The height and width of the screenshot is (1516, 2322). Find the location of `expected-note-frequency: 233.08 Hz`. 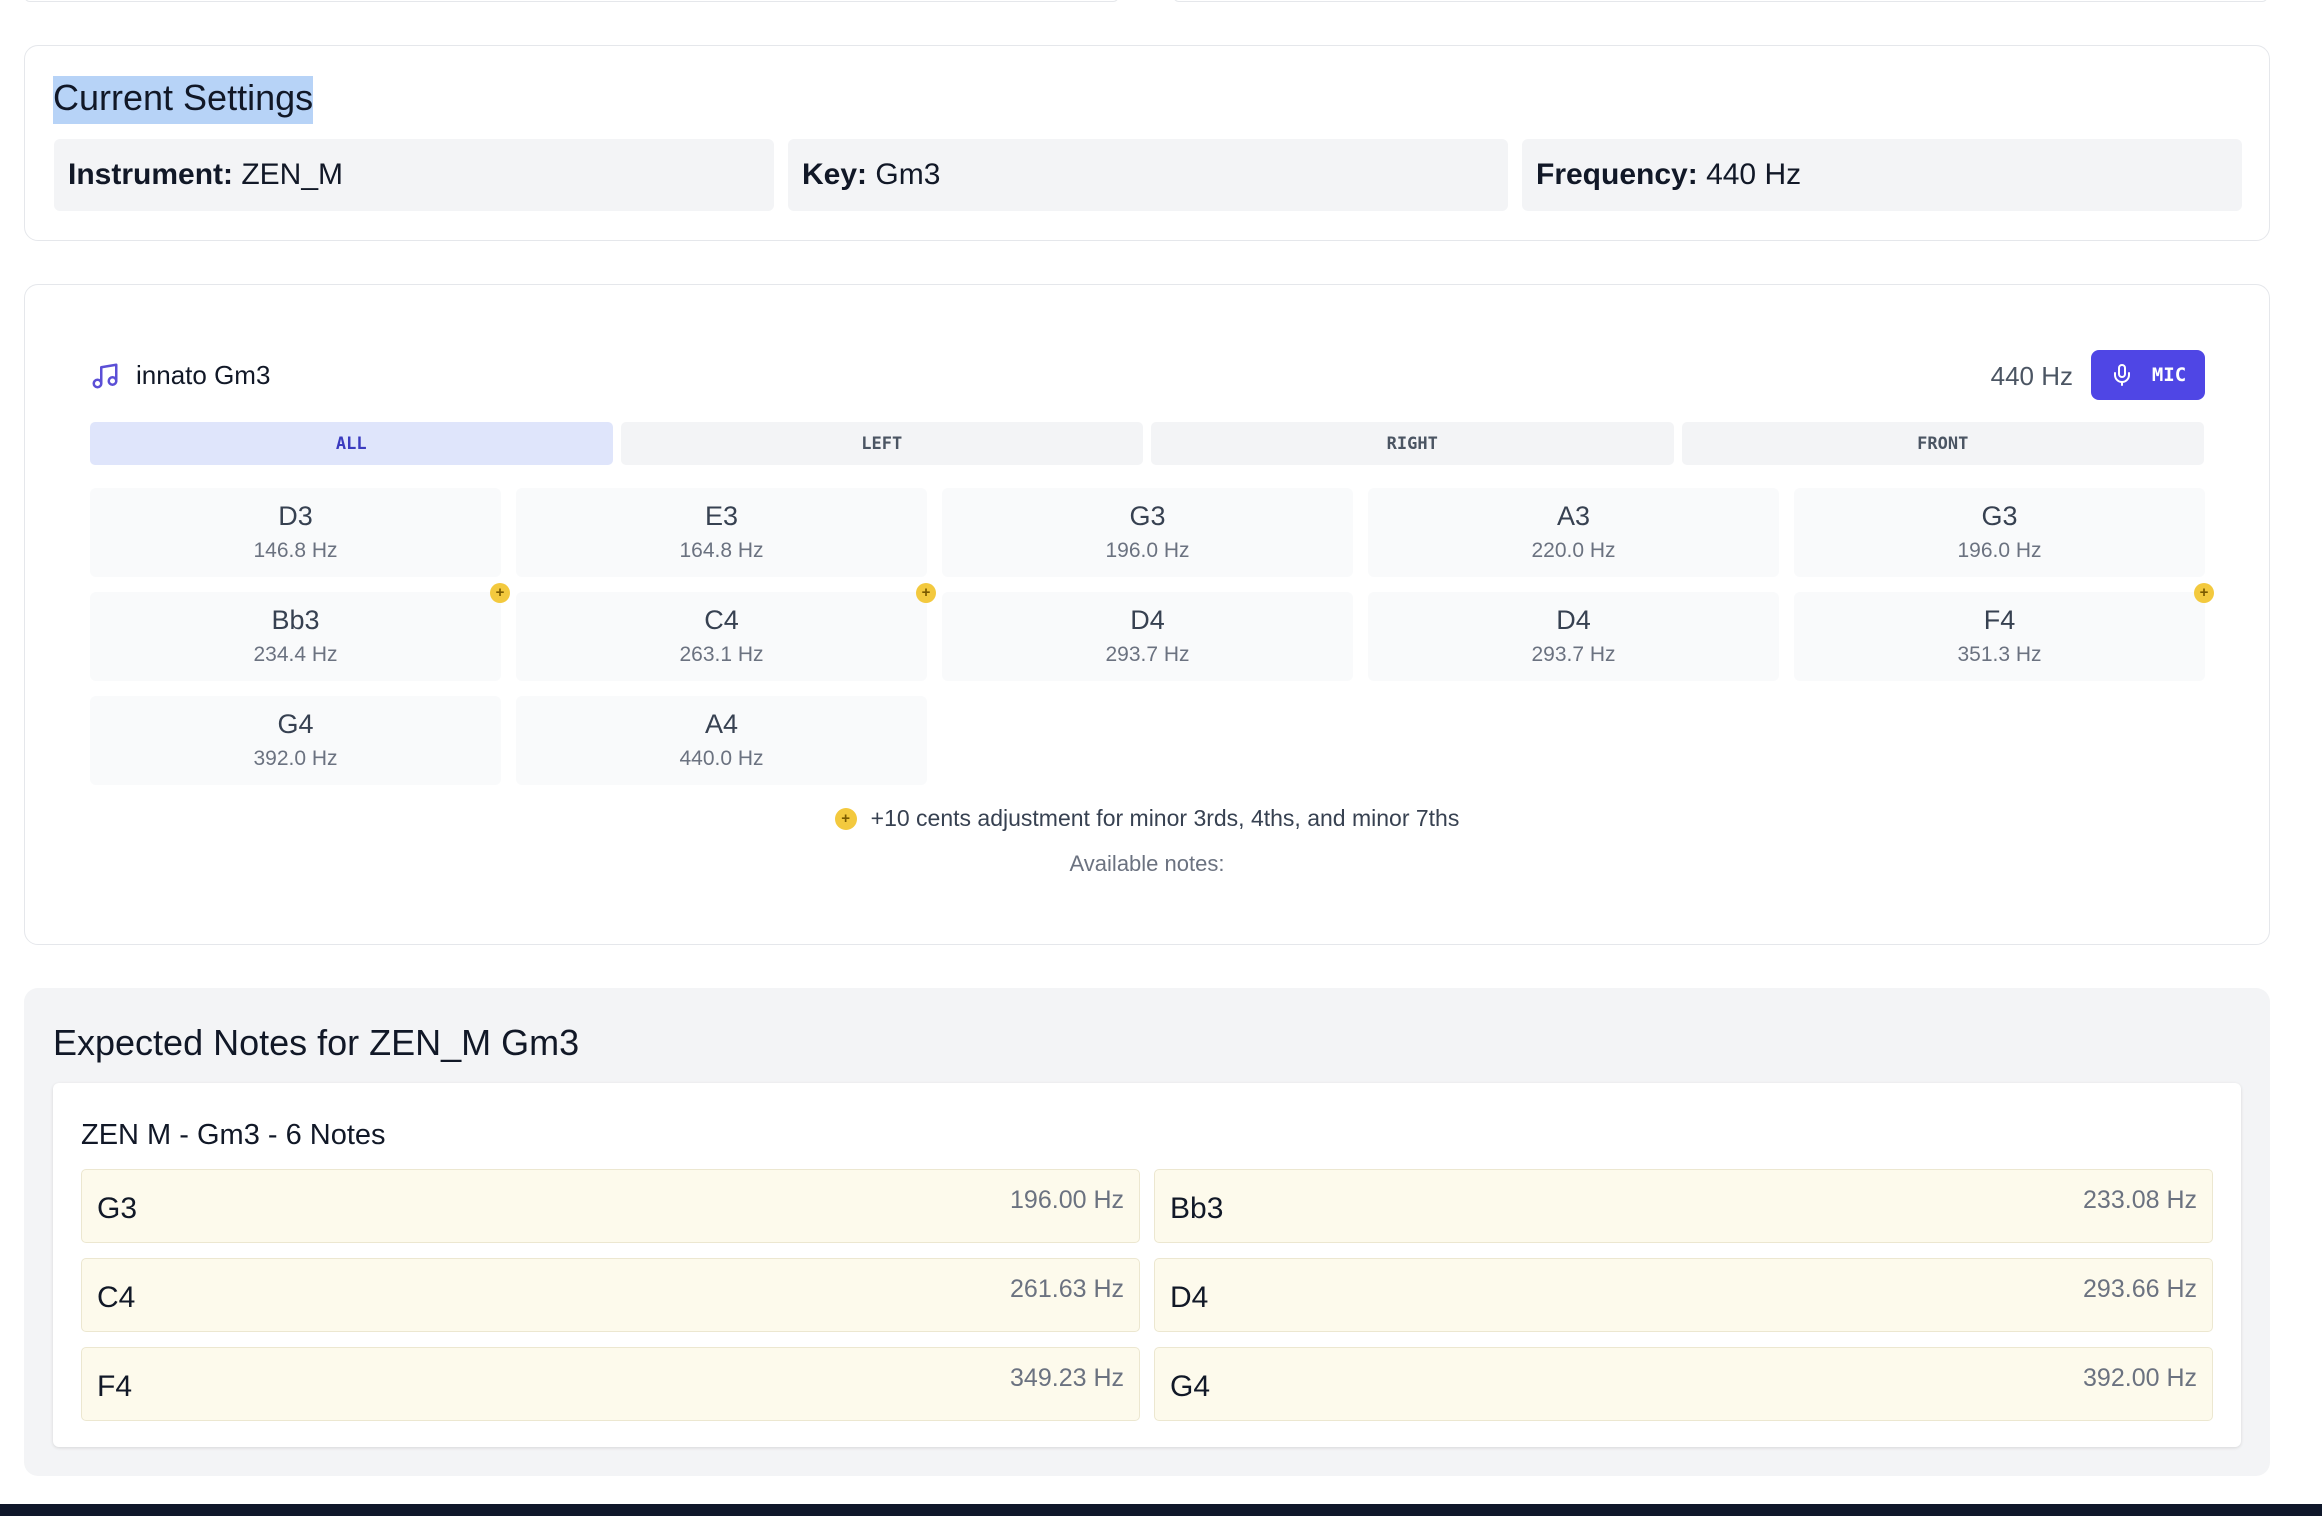

expected-note-frequency: 233.08 Hz is located at coordinates (2140, 1200).